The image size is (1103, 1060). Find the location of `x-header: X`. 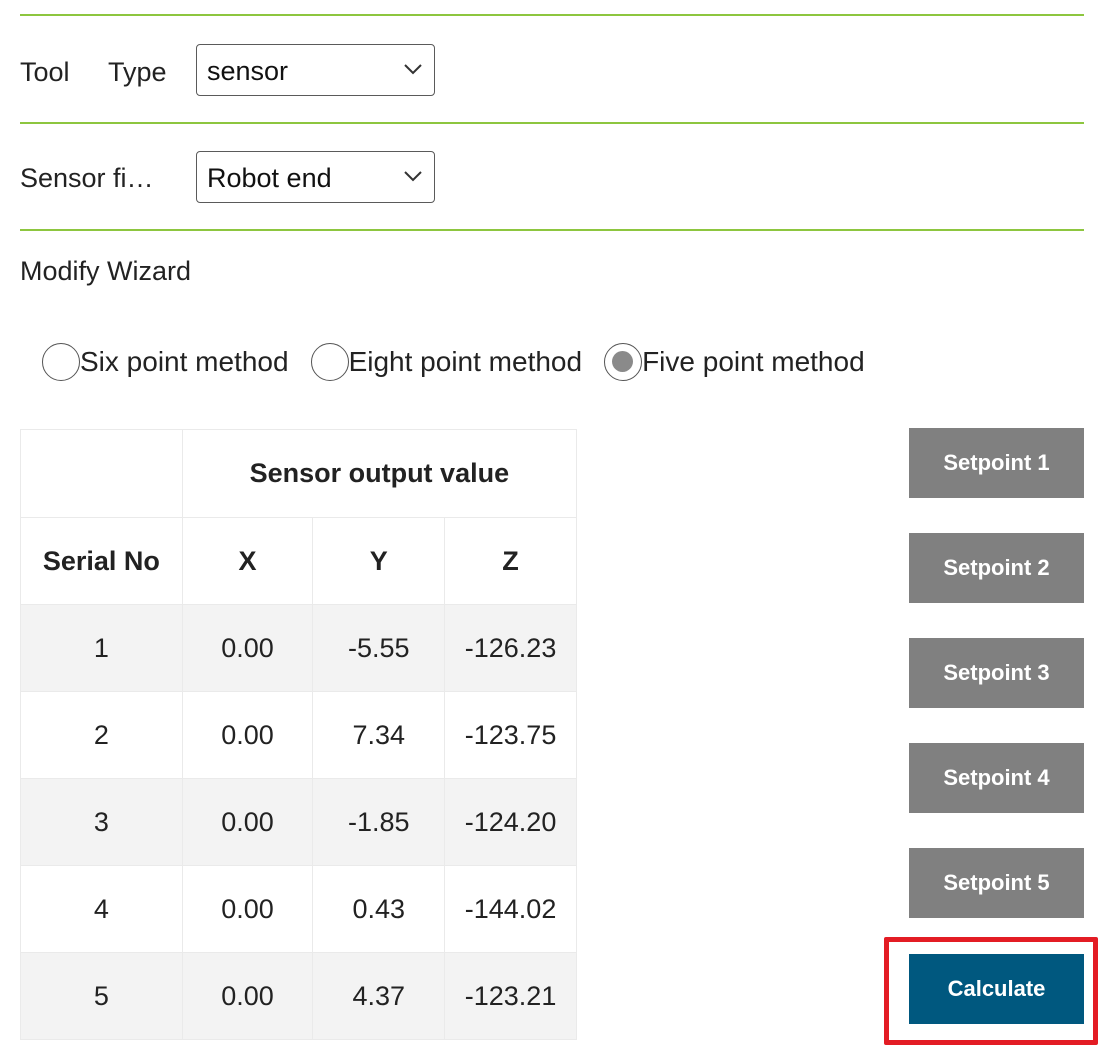

x-header: X is located at coordinates (247, 561).